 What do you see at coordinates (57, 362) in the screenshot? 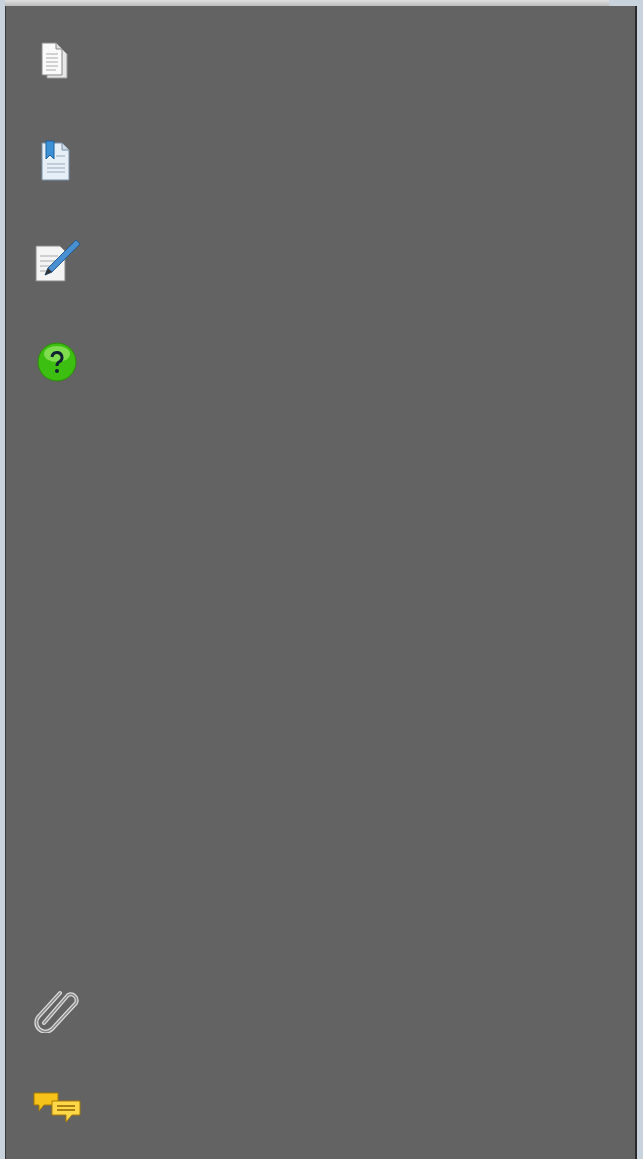
I see `help-icon` at bounding box center [57, 362].